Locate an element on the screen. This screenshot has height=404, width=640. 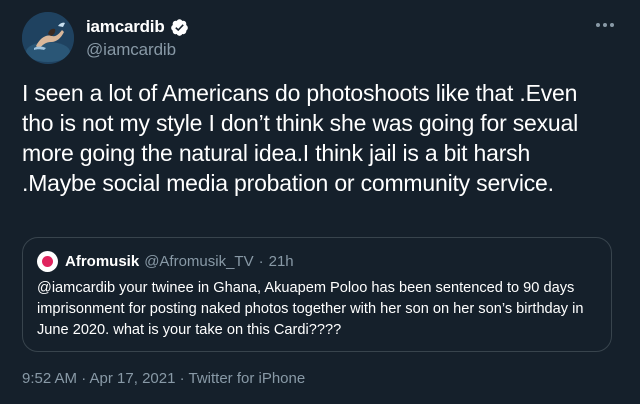
quoted-author-display-name: Afromusik is located at coordinates (102, 261).